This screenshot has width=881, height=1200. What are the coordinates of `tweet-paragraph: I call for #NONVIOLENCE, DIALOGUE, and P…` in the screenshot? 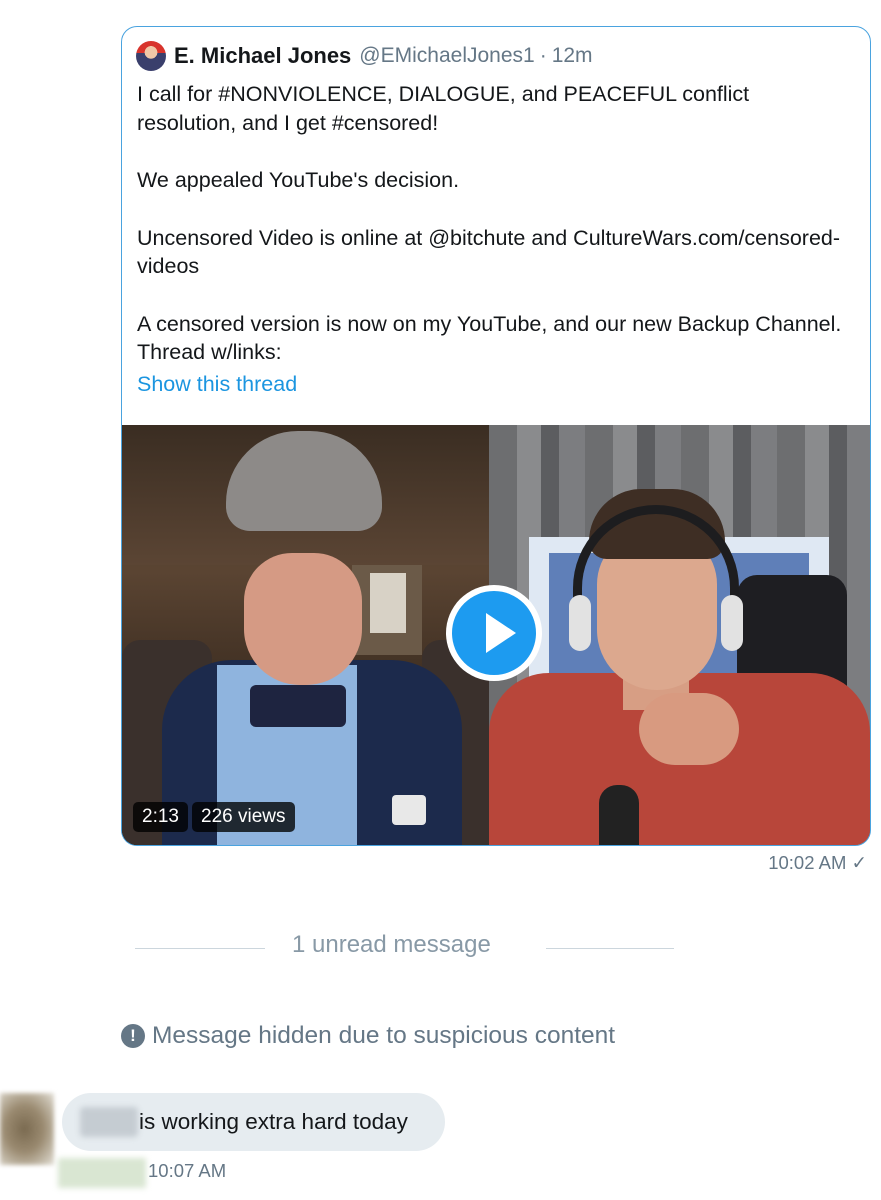 It's located at (443, 108).